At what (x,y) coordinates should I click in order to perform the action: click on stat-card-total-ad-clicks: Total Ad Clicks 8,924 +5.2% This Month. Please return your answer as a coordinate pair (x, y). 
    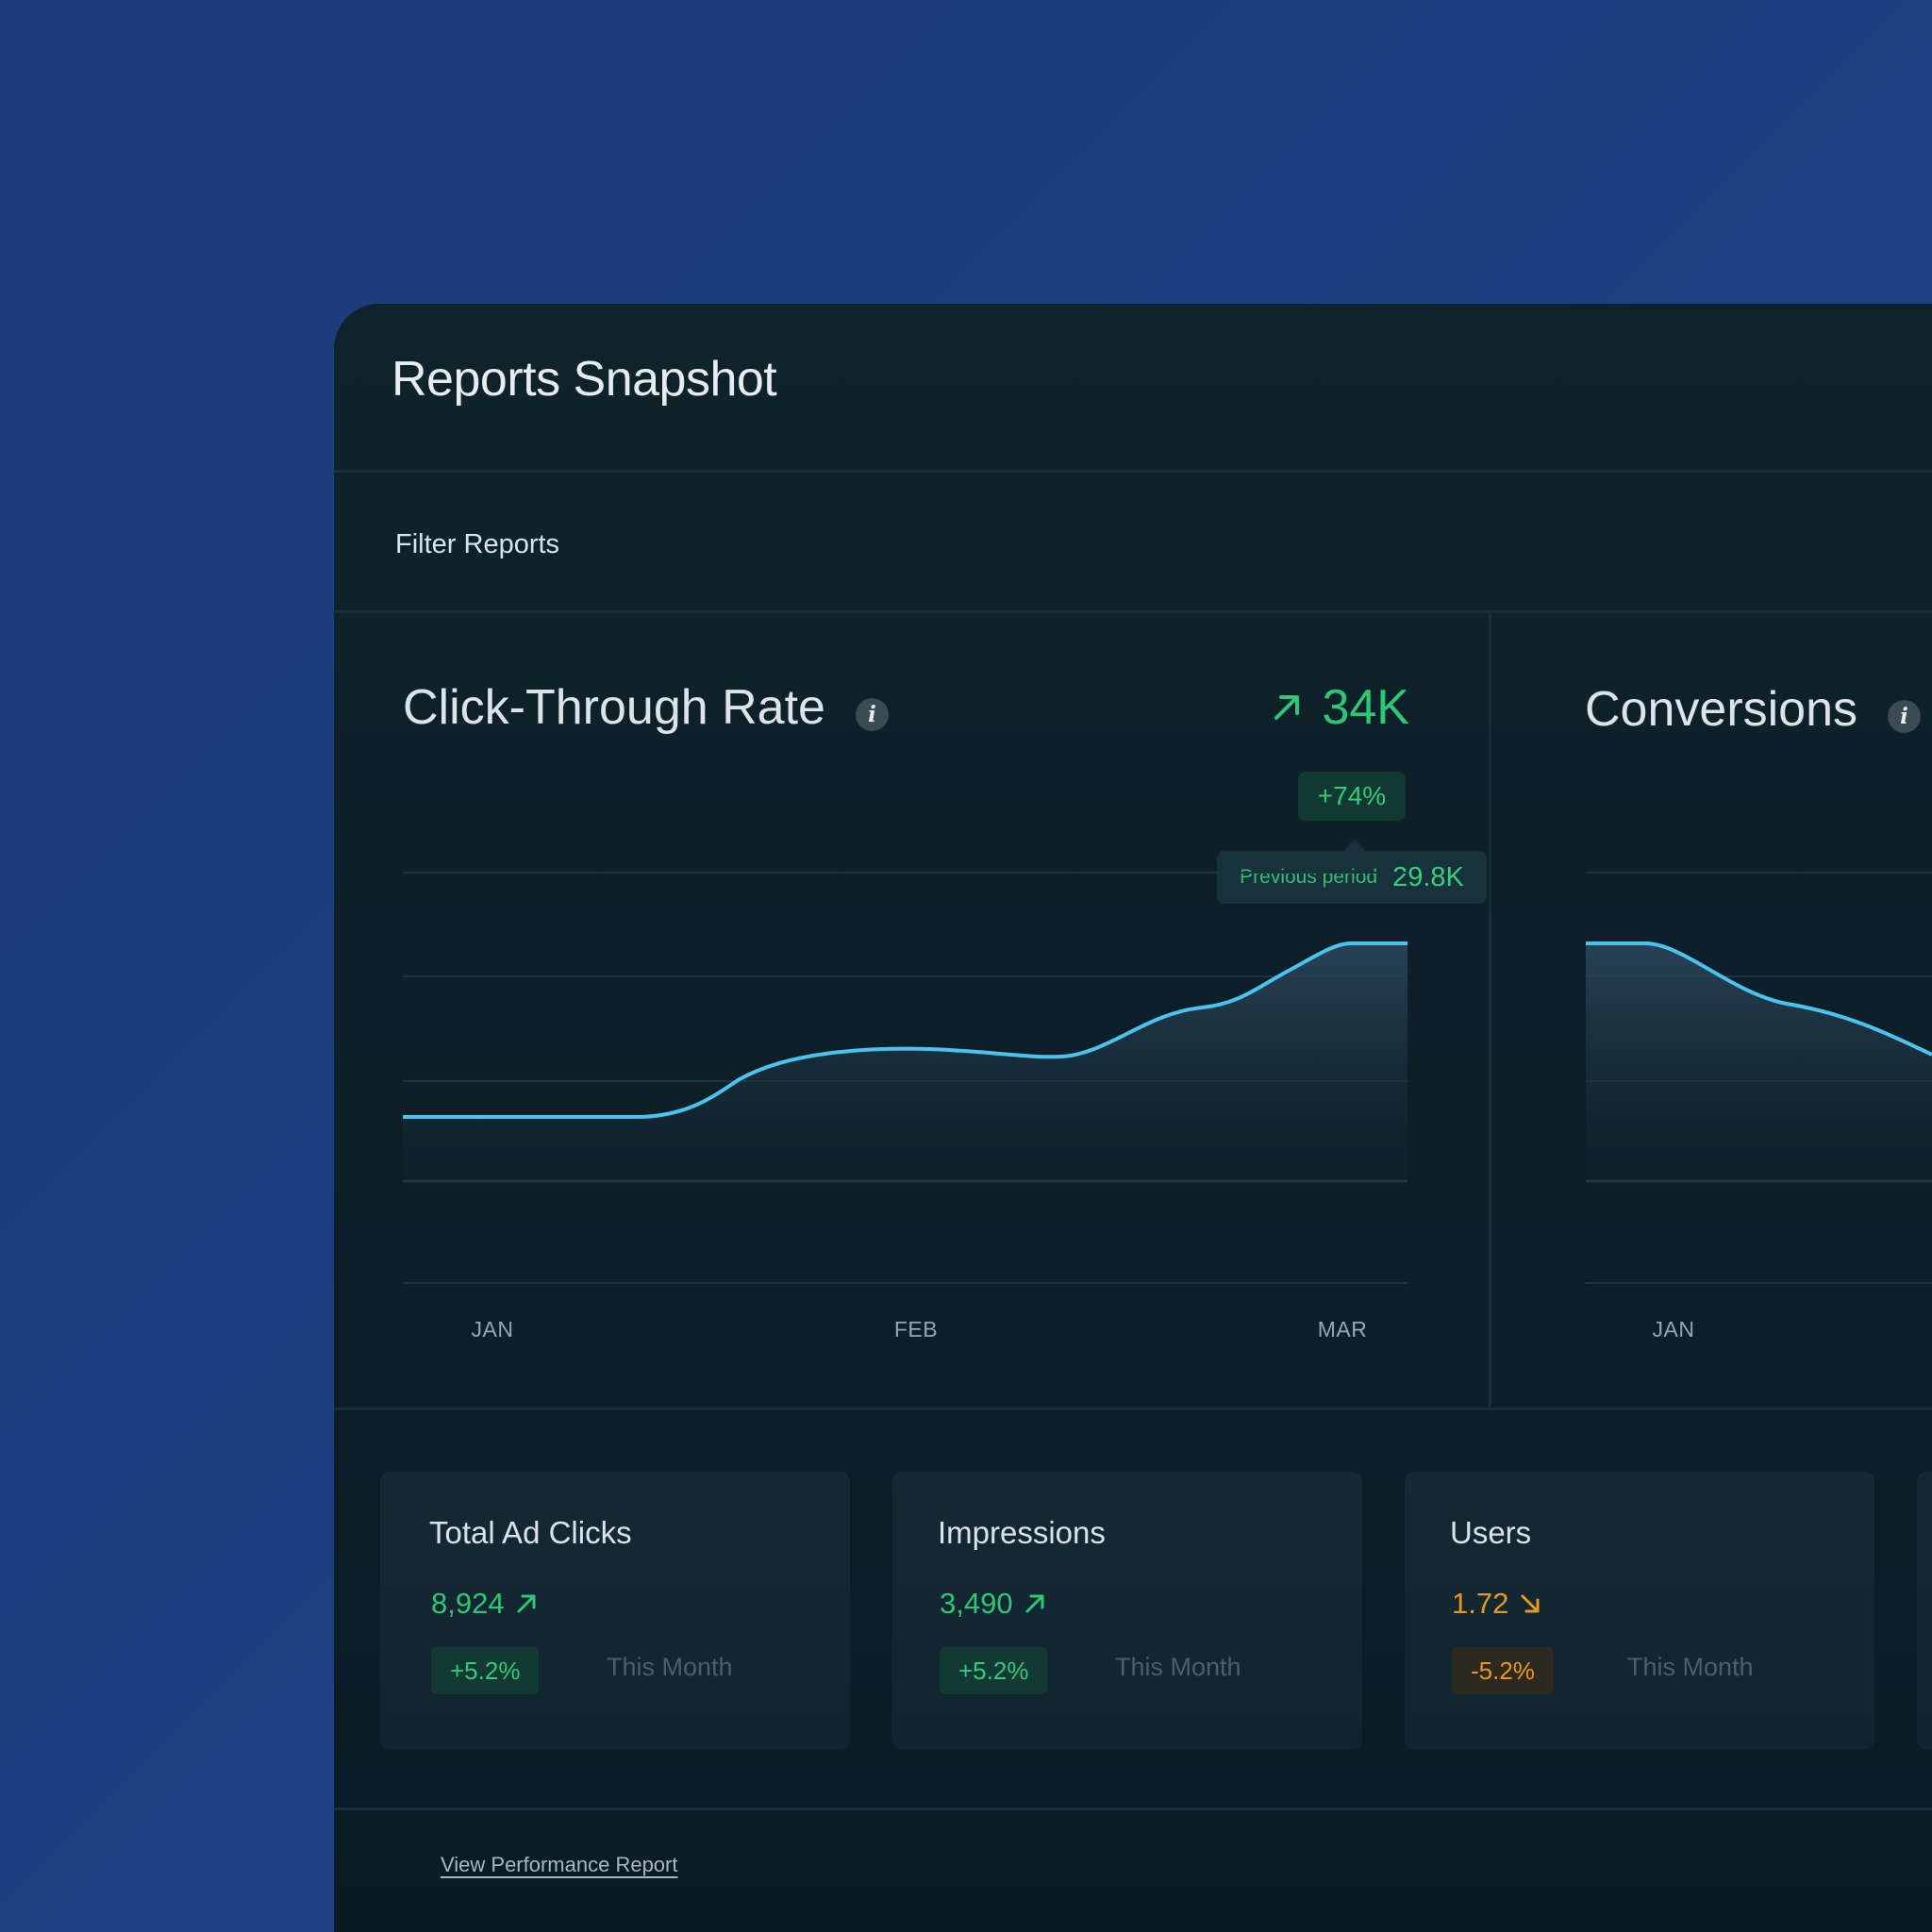
    Looking at the image, I should click on (615, 1611).